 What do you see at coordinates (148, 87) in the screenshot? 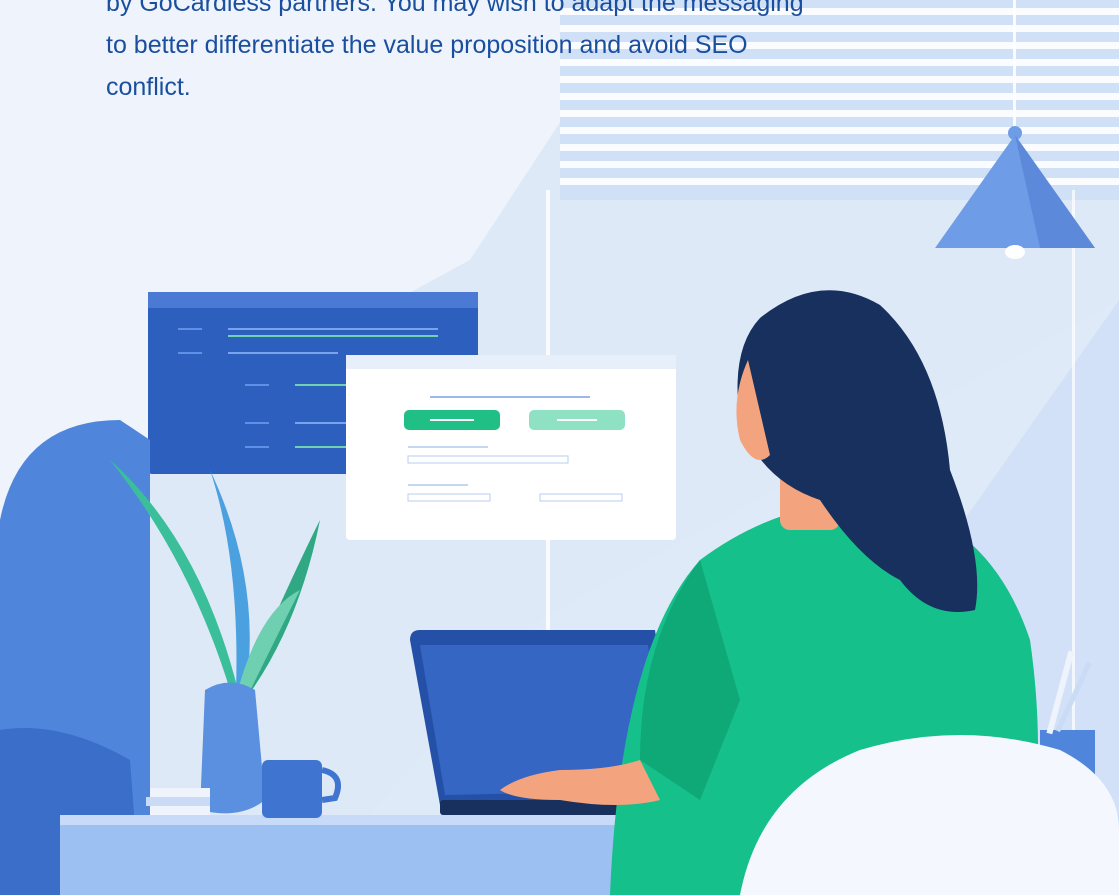
I see `intro-line-3: conflict.` at bounding box center [148, 87].